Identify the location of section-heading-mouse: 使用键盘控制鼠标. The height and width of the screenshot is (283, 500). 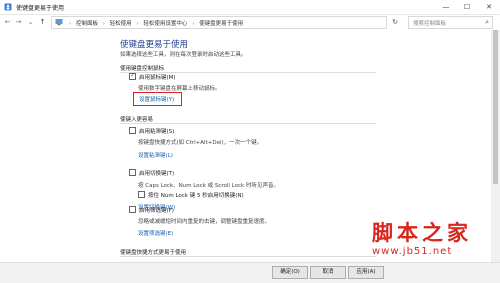
(142, 69).